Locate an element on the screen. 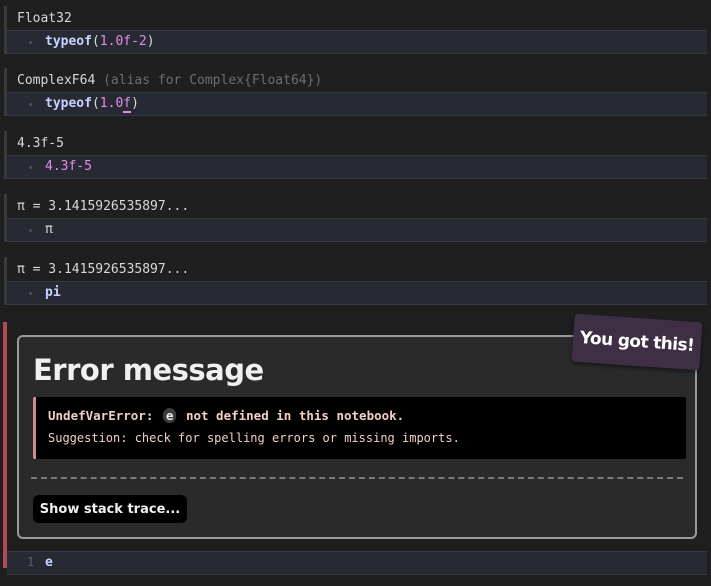  notebook-cell: Float32 typeof(1.0f-2) is located at coordinates (355, 30).